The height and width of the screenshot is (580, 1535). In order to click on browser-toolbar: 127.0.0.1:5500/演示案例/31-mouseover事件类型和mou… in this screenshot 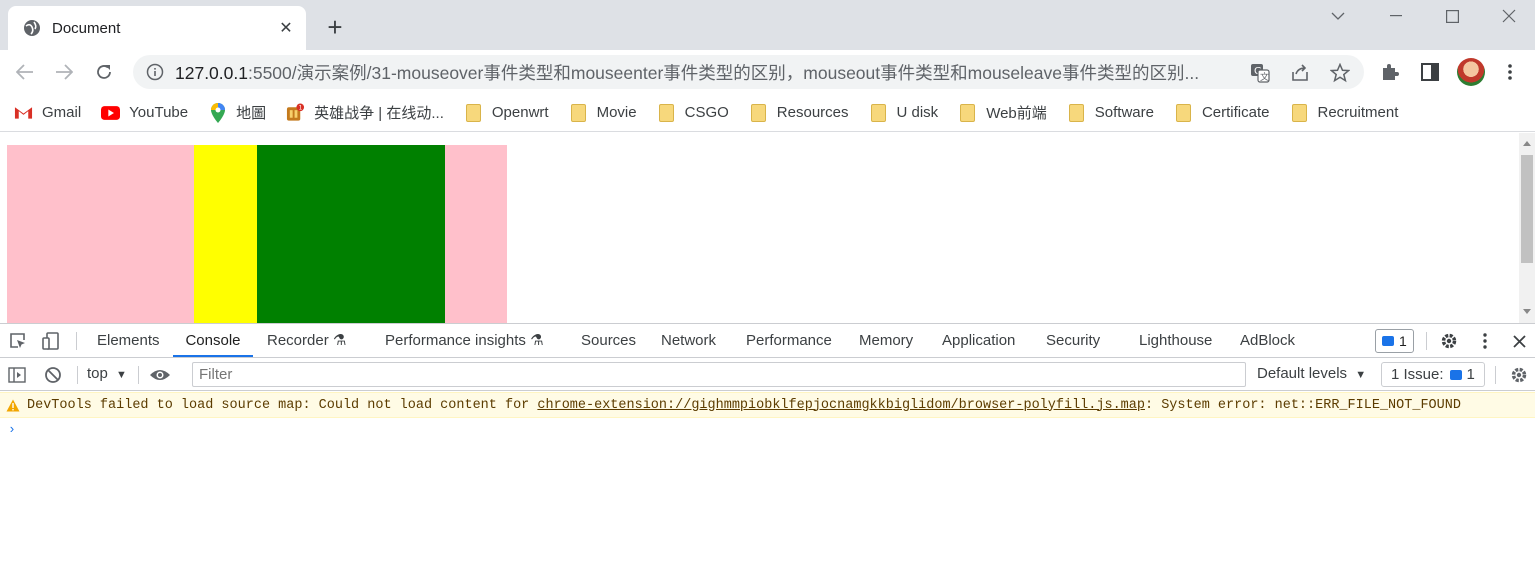, I will do `click(767, 72)`.